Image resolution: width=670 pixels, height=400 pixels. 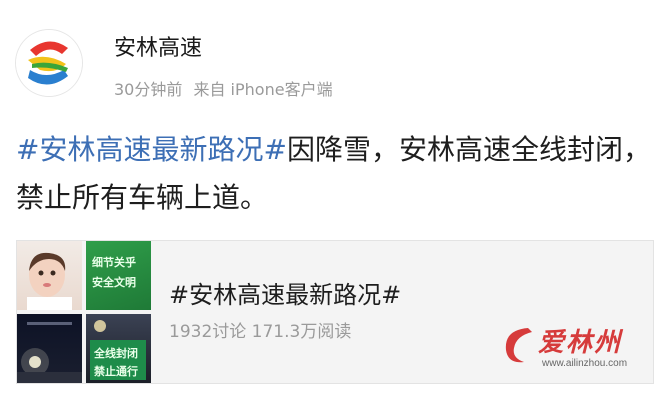 I want to click on topic-discussion-count: 1932讨论, so click(x=208, y=332).